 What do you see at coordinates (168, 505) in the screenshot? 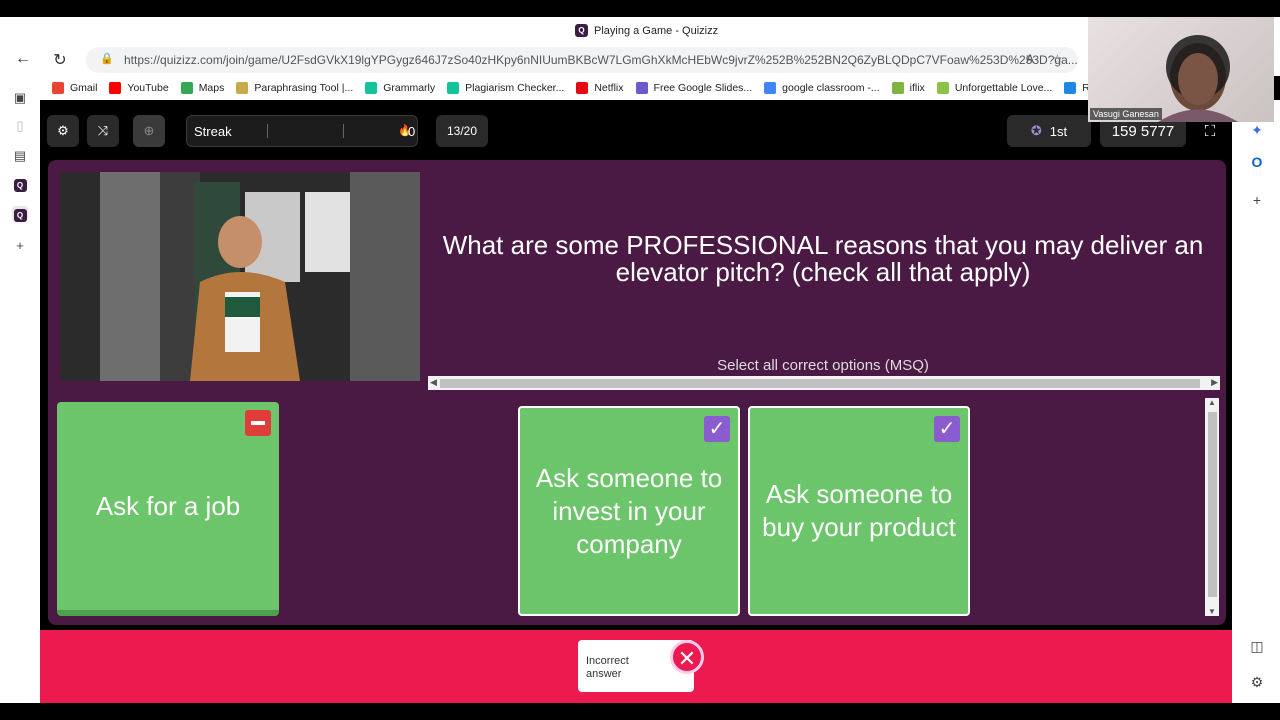
I see `option-1-text: Ask for a job` at bounding box center [168, 505].